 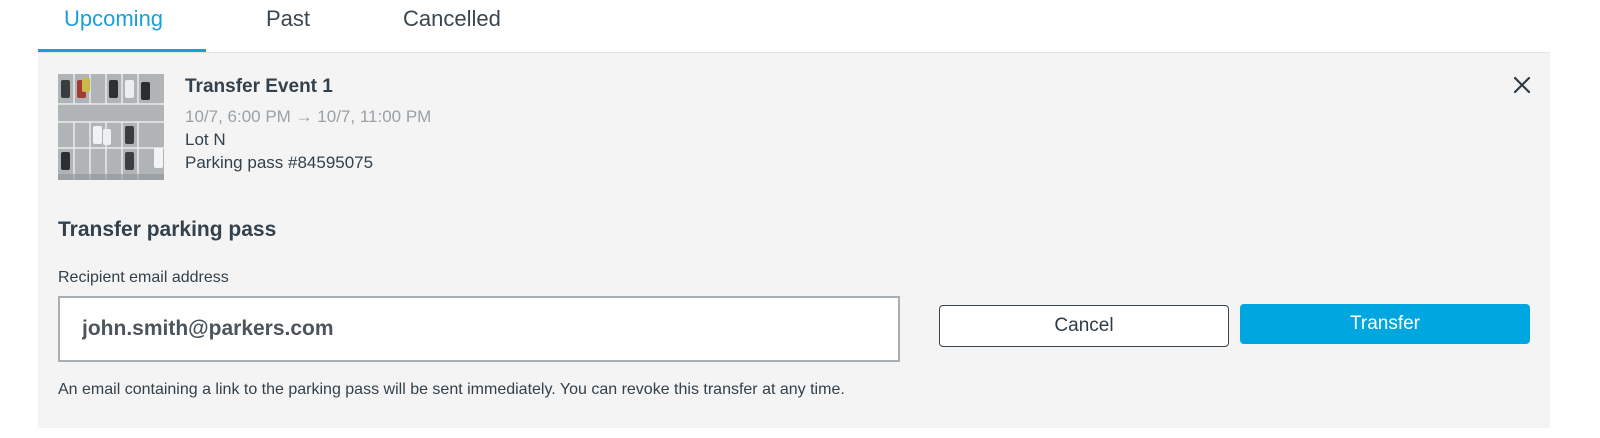 What do you see at coordinates (205, 139) in the screenshot?
I see `event-lot: Lot N` at bounding box center [205, 139].